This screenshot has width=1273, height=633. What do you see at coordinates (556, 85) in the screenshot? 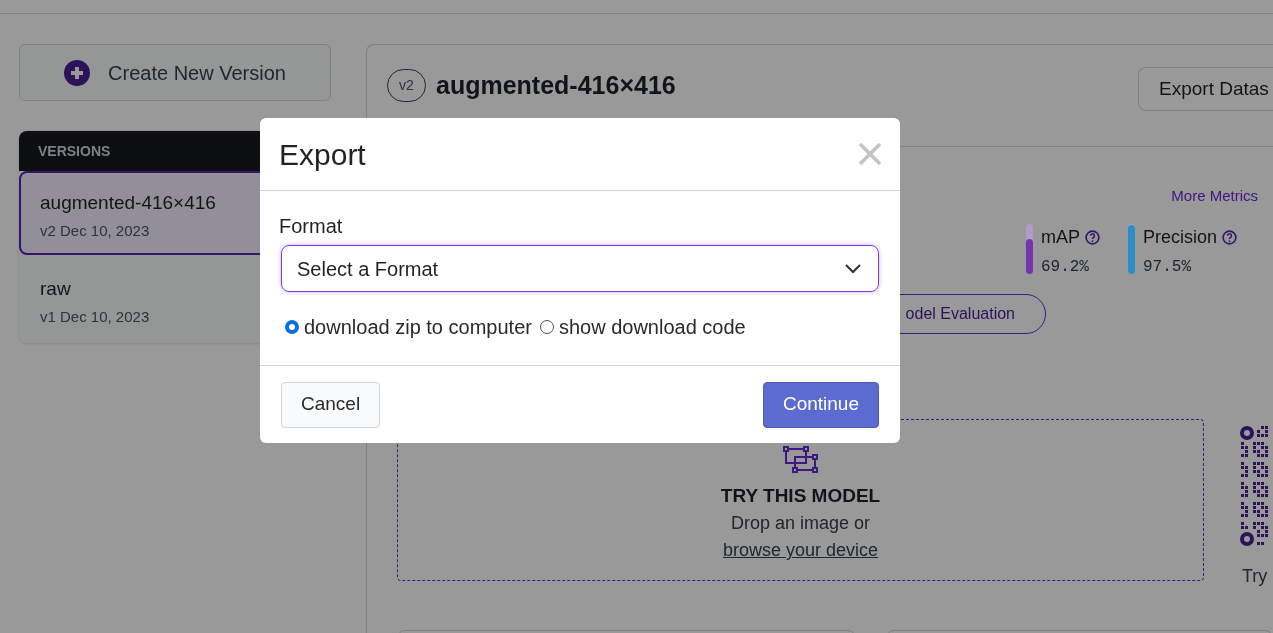
I see `version-title: augmented-416×416` at bounding box center [556, 85].